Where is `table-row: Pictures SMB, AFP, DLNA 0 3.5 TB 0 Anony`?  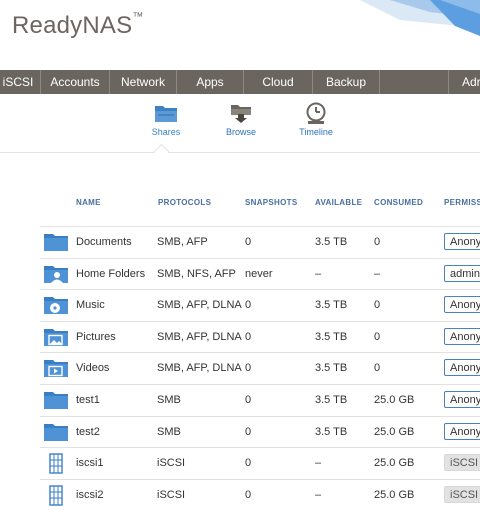
table-row: Pictures SMB, AFP, DLNA 0 3.5 TB 0 Anony is located at coordinates (260, 336).